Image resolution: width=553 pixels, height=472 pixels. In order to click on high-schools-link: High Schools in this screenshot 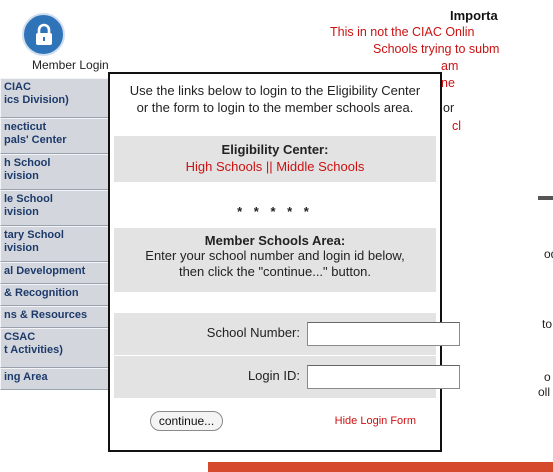, I will do `click(224, 166)`.